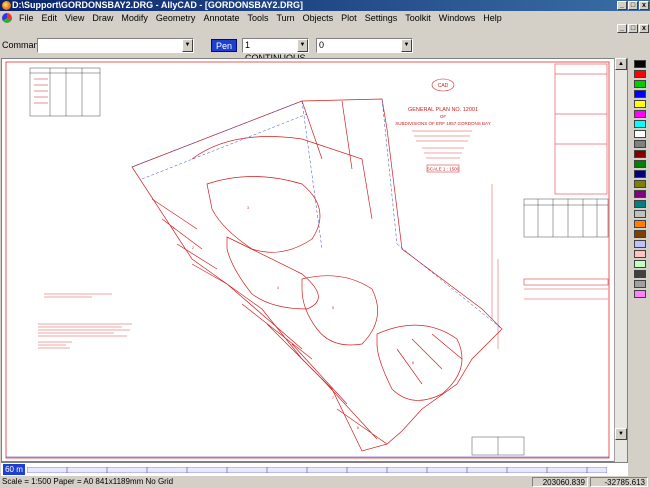 The image size is (650, 488). What do you see at coordinates (85, 321) in the screenshot?
I see `drawing-notes` at bounding box center [85, 321].